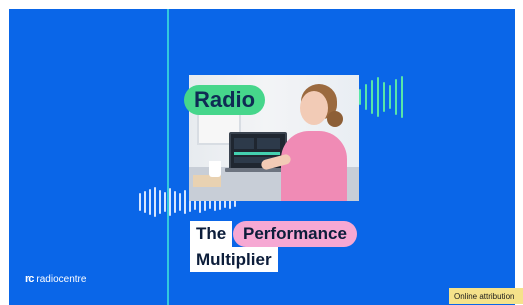  I want to click on radiocentre-logo: rc radiocentre, so click(55, 279).